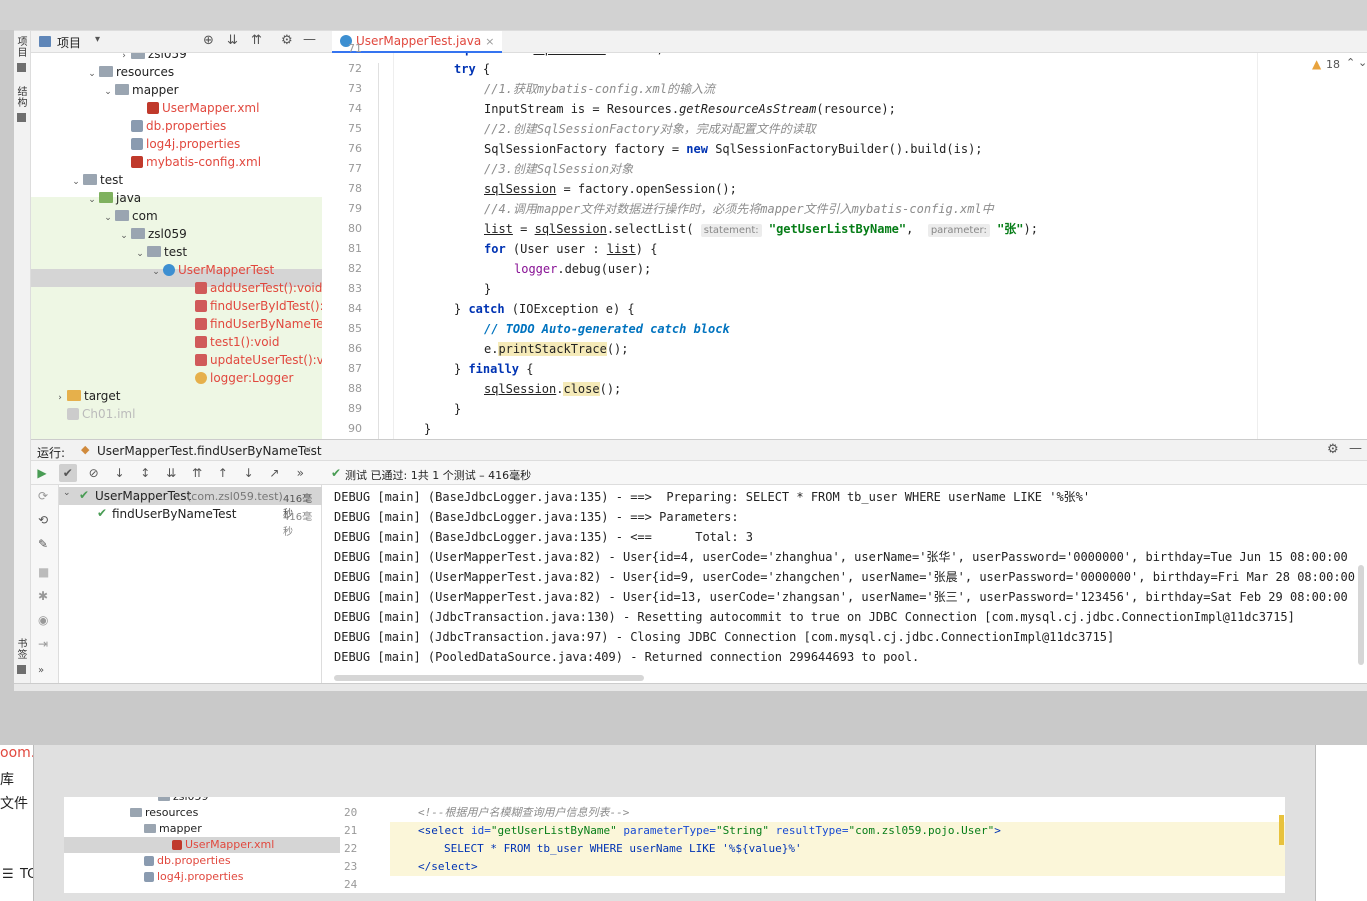  What do you see at coordinates (22, 650) in the screenshot?
I see `tool-bookmarks-label: 书签` at bounding box center [22, 650].